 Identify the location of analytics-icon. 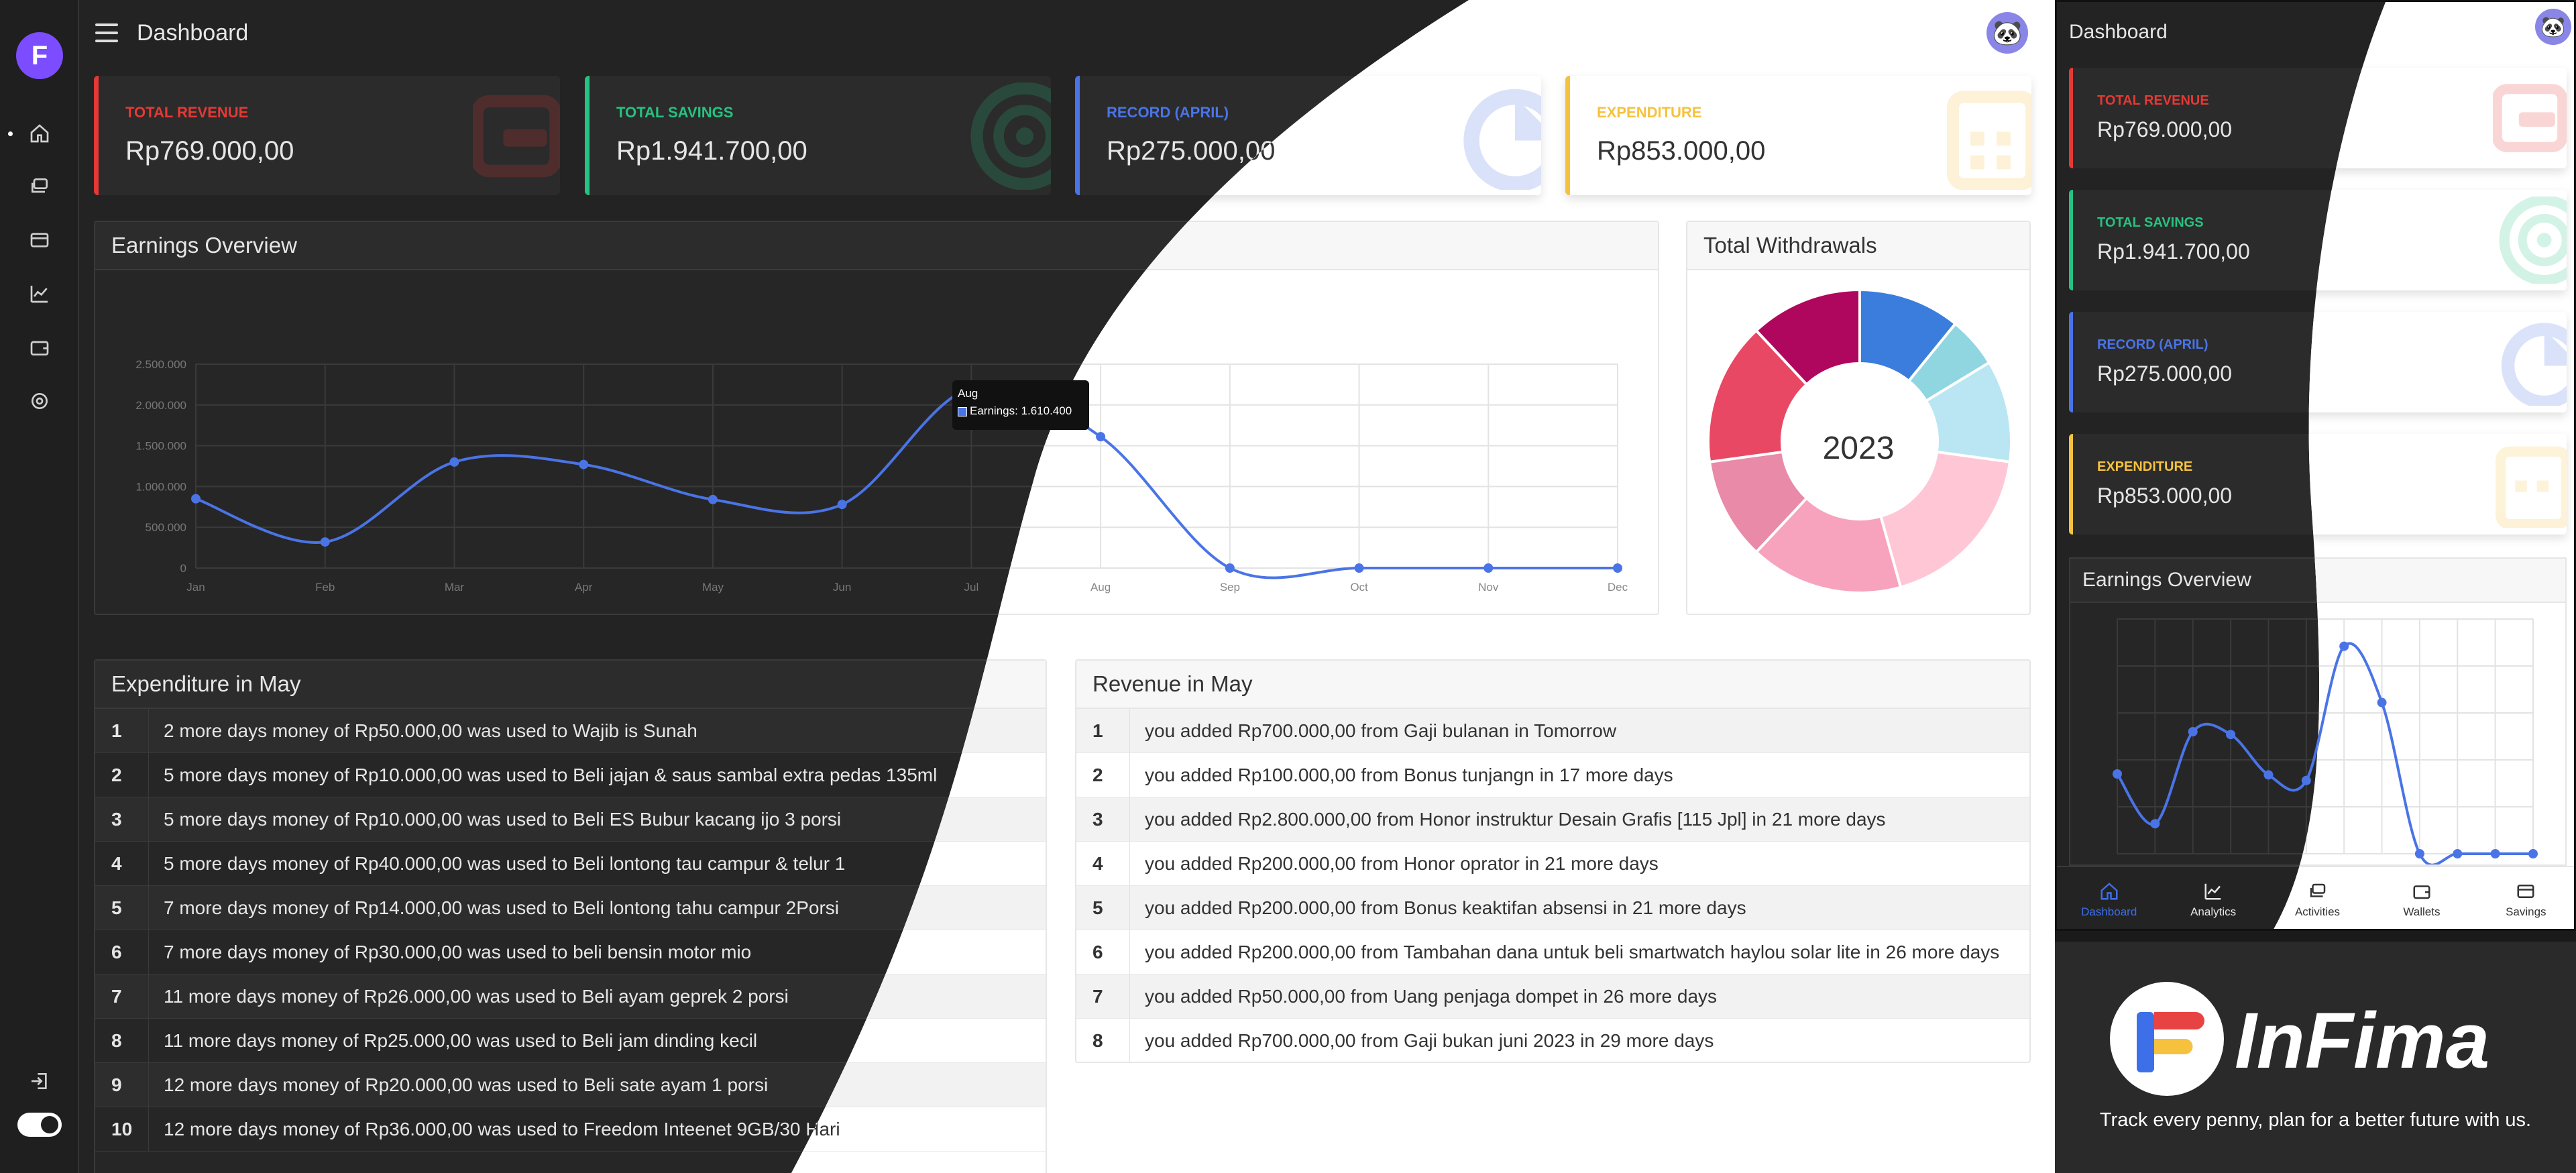
(39, 293).